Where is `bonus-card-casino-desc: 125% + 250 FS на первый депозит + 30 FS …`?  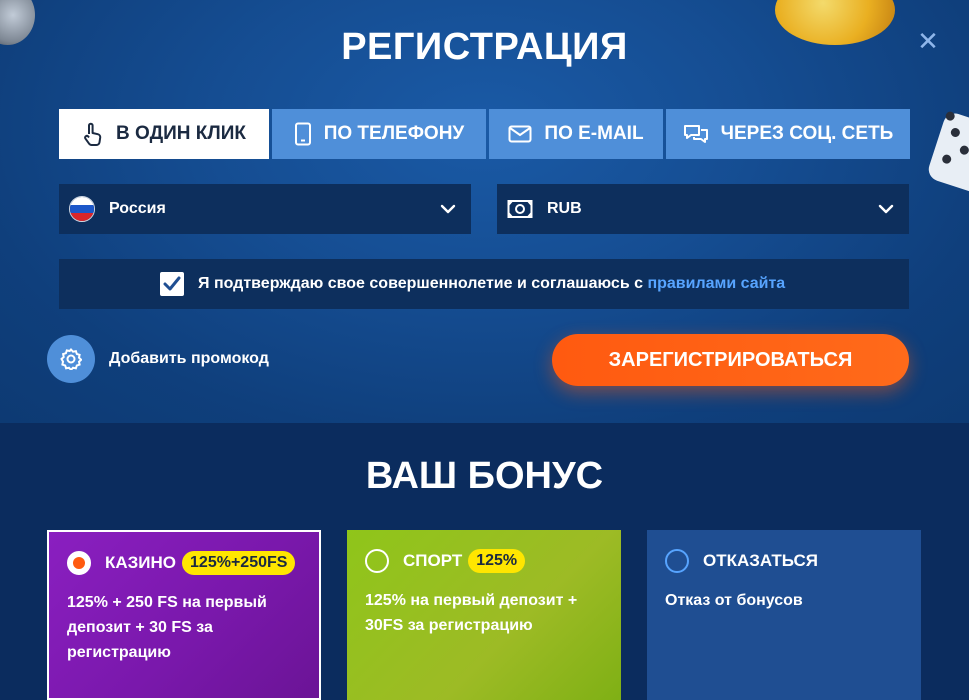 bonus-card-casino-desc: 125% + 250 FS на первый депозит + 30 FS … is located at coordinates (167, 627).